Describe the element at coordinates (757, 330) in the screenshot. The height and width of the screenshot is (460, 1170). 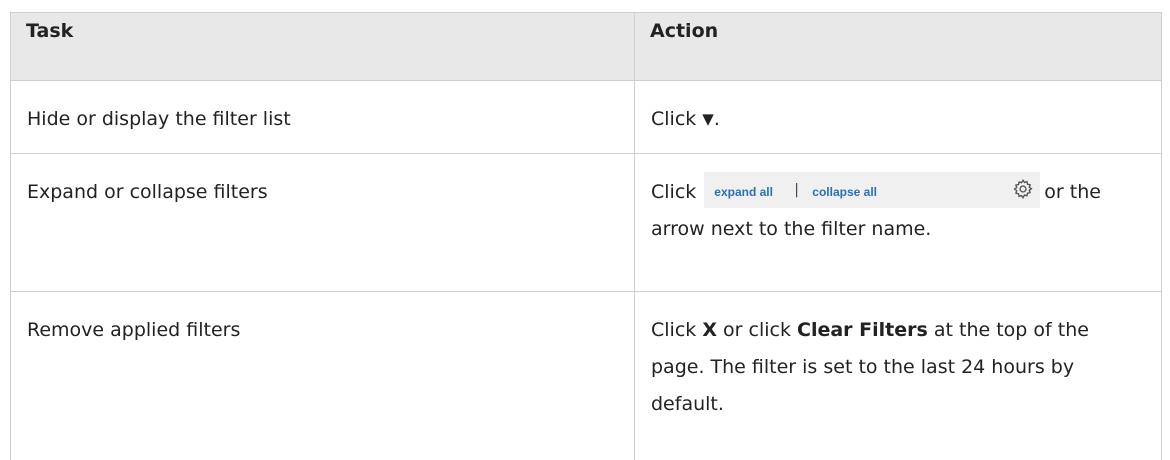
I see `action-text: or click` at that location.